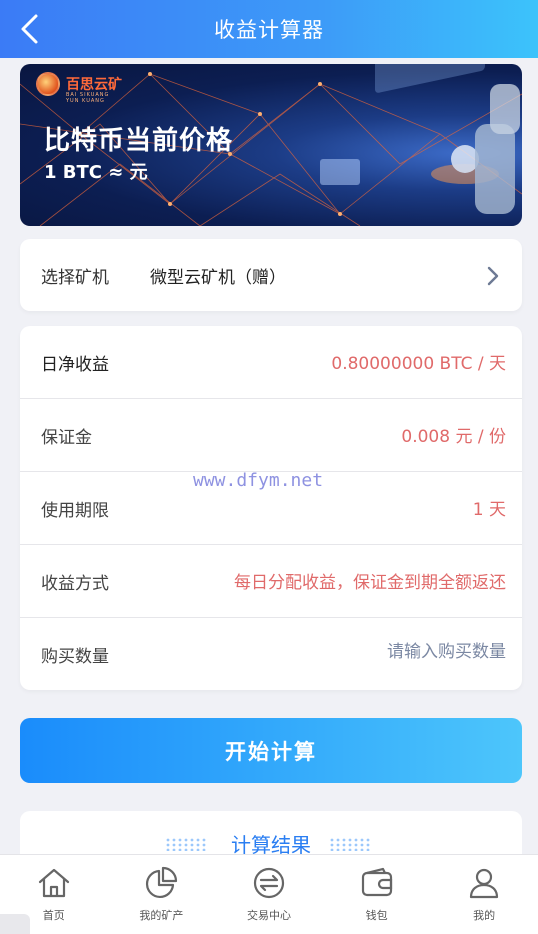 Image resolution: width=538 pixels, height=934 pixels. I want to click on term-value: 1 天, so click(489, 510).